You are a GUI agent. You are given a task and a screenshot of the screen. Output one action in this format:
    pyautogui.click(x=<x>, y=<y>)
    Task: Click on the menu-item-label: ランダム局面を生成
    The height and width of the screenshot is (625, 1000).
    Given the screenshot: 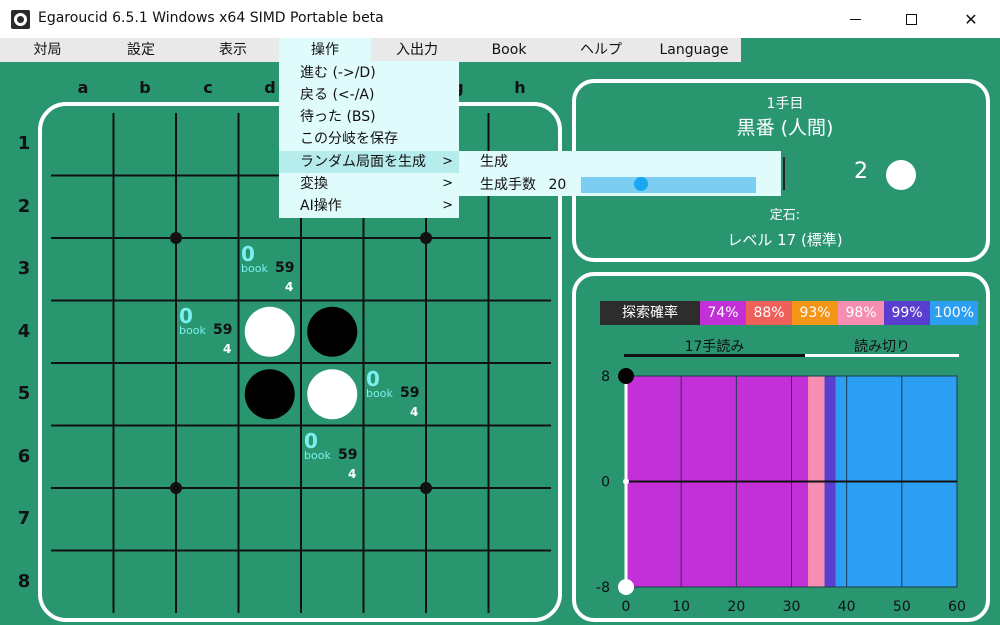 What is the action you would take?
    pyautogui.click(x=363, y=162)
    